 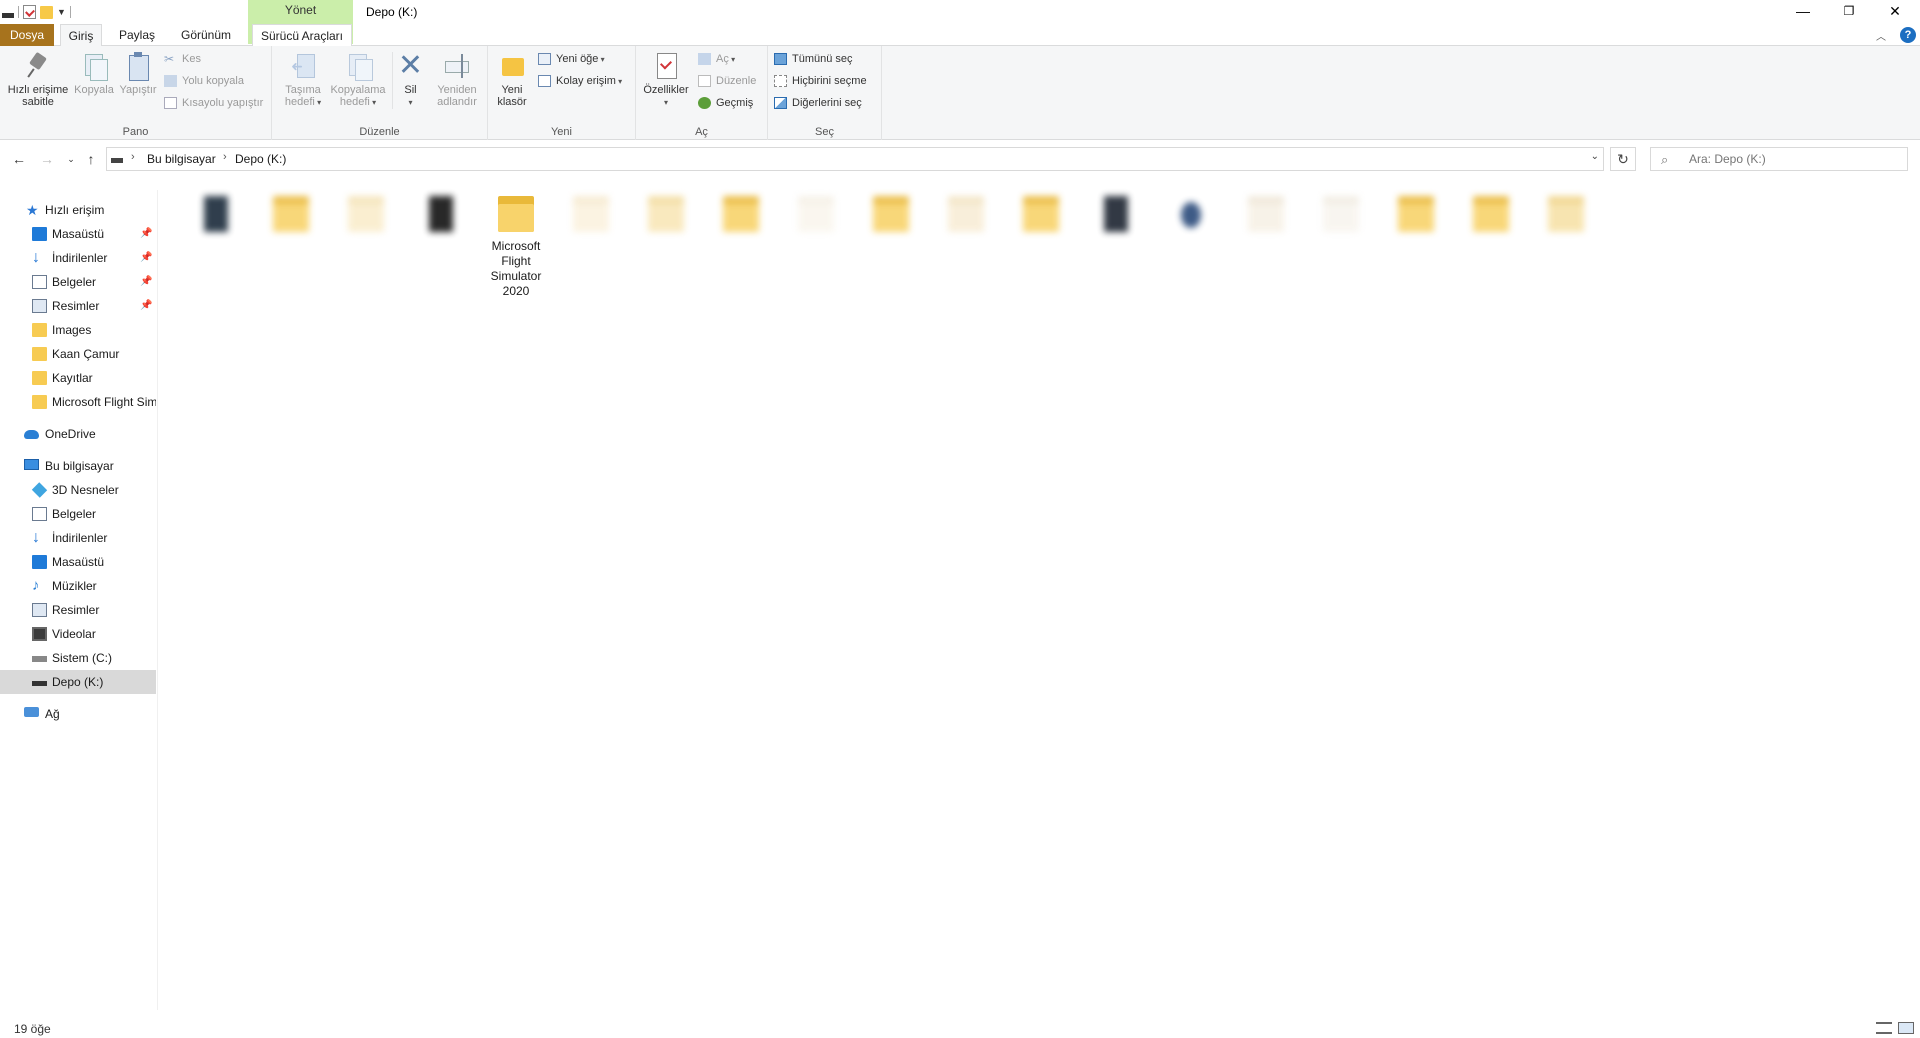 What do you see at coordinates (78, 330) in the screenshot?
I see `nav-quick-images: Images` at bounding box center [78, 330].